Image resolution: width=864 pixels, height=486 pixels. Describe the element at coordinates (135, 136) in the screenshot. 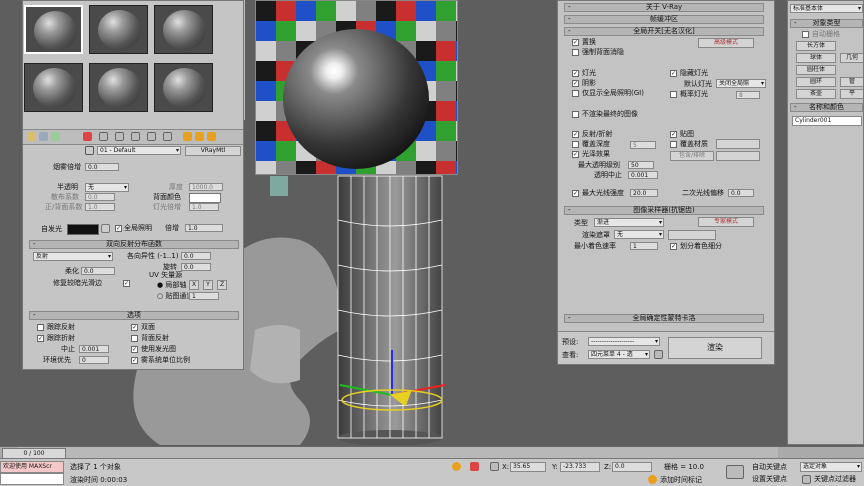

I see `put-library-icon` at that location.